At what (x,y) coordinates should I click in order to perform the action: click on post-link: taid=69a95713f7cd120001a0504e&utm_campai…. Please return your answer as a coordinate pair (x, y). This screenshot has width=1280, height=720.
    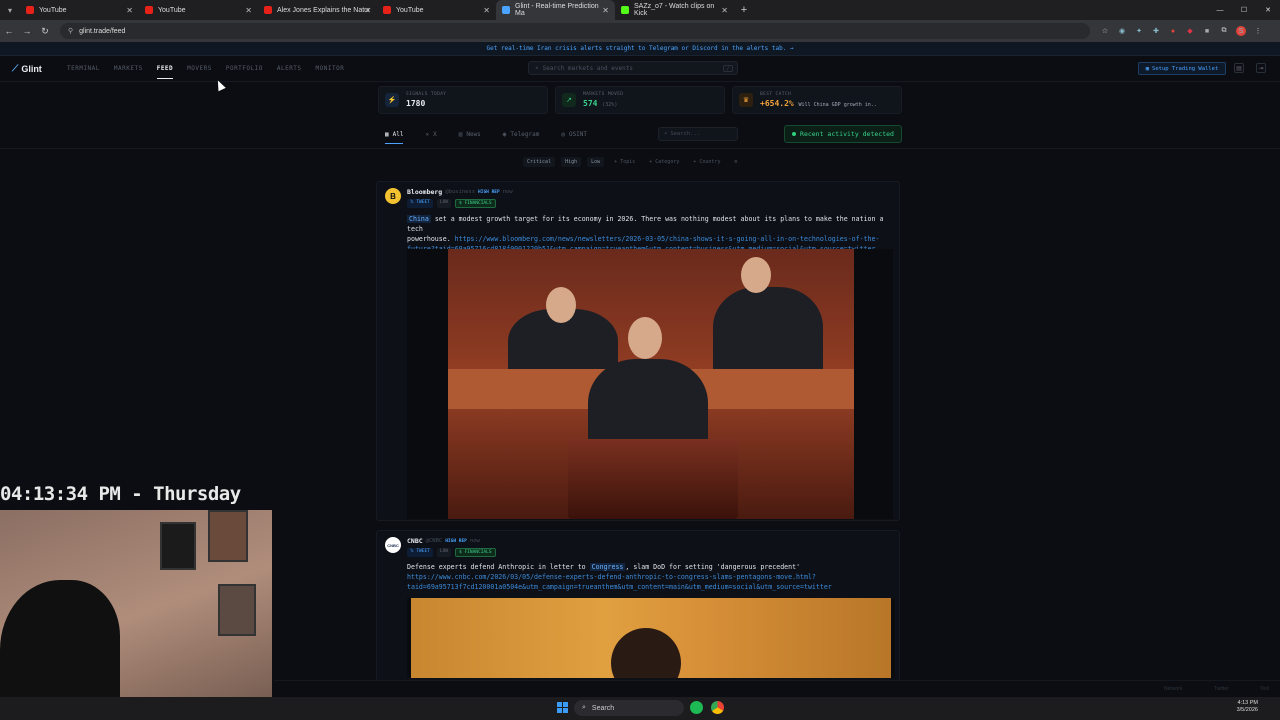
    Looking at the image, I should click on (619, 587).